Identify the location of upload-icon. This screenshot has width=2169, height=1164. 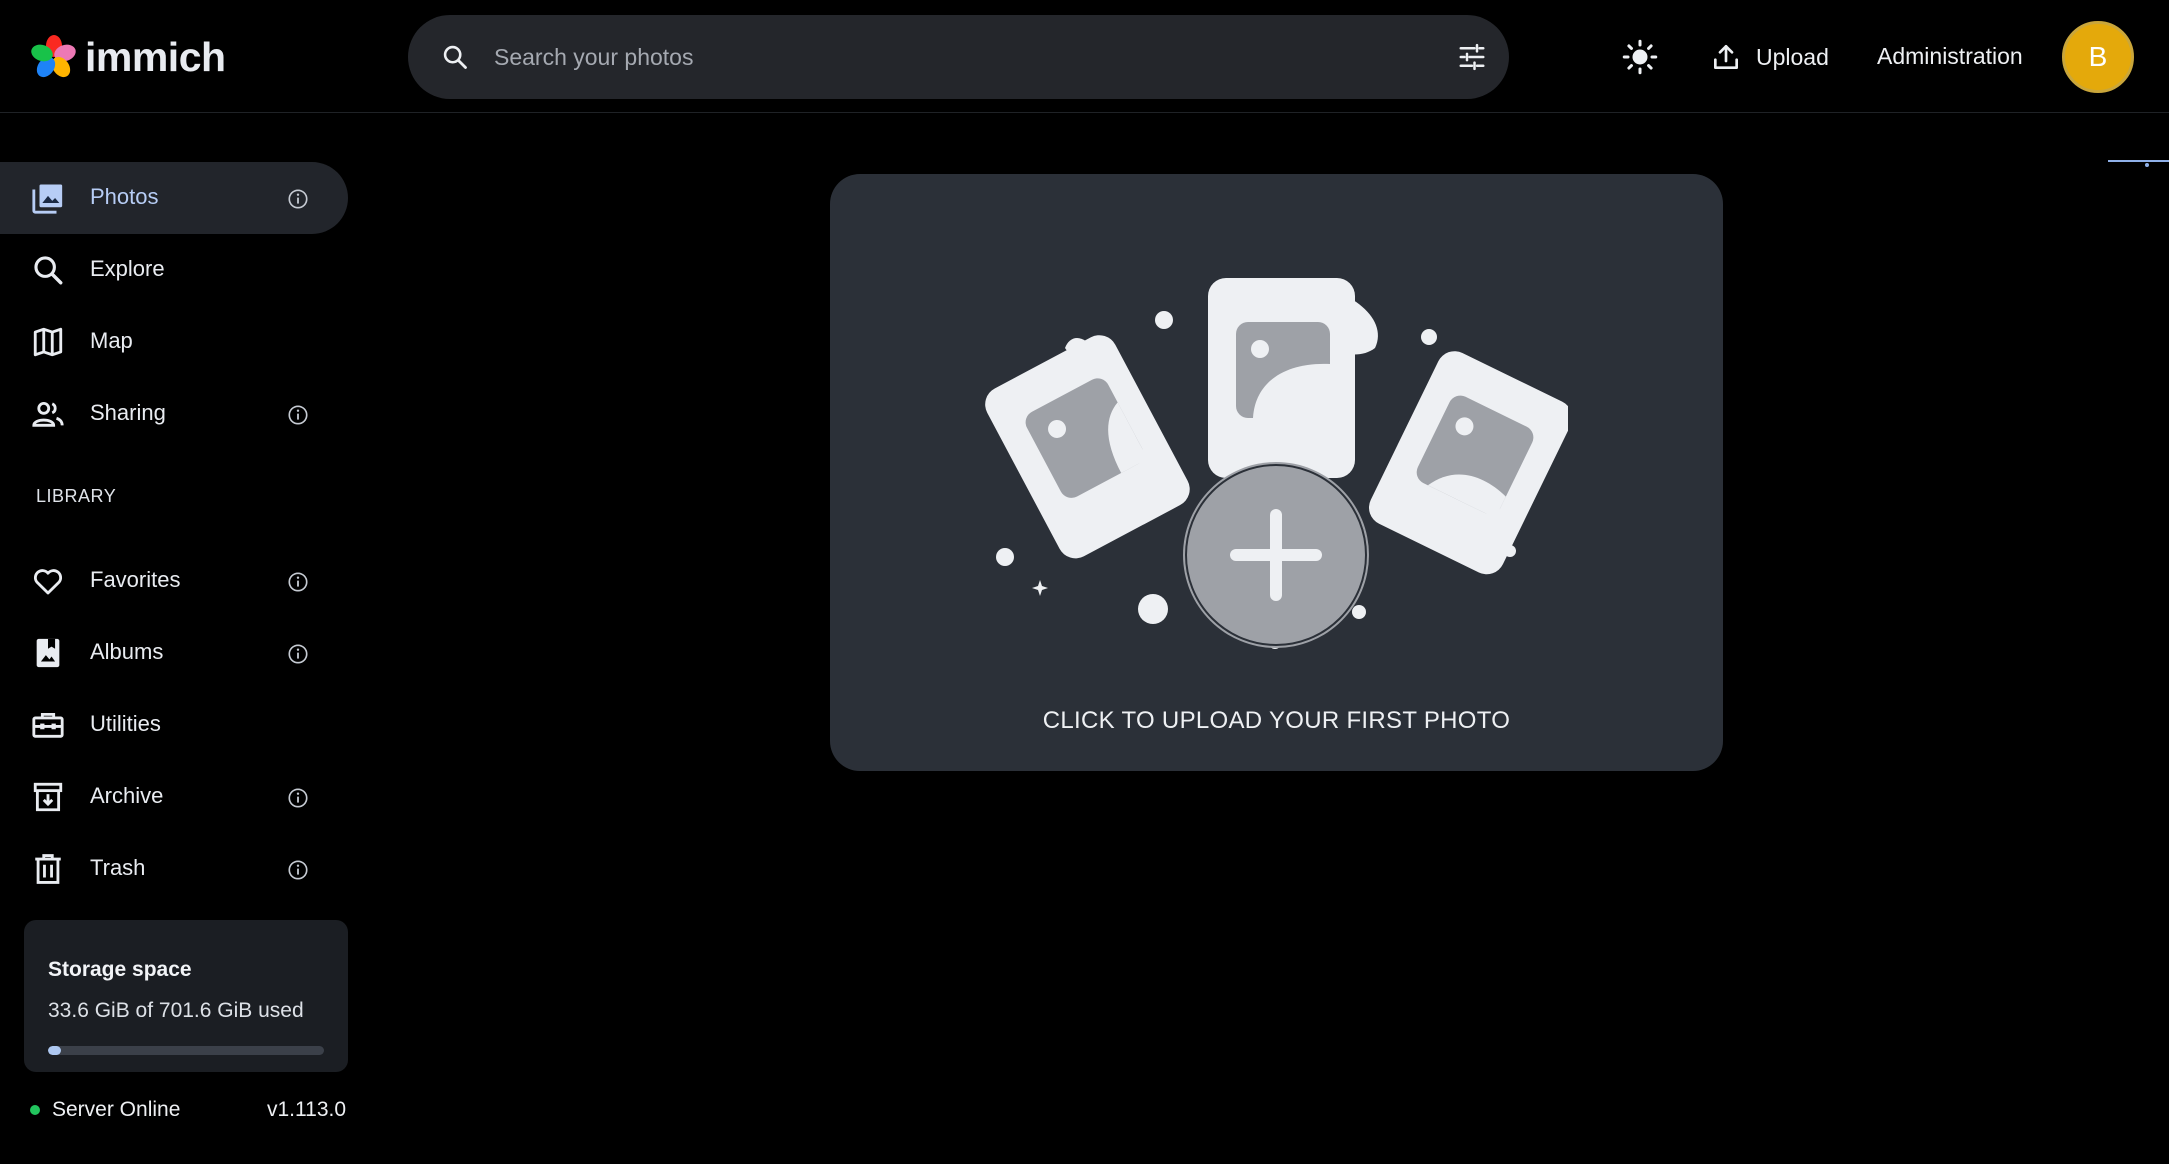
(1726, 57).